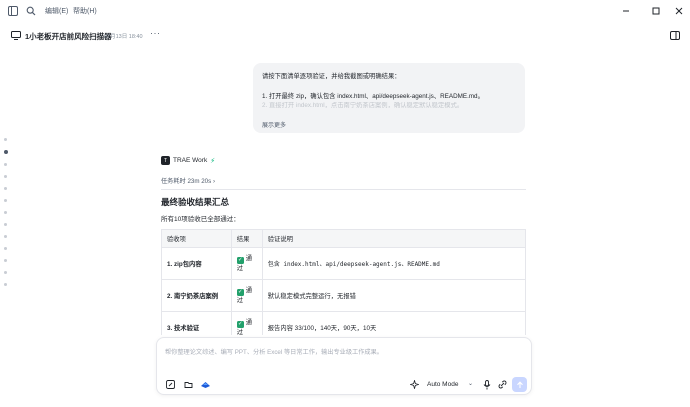  Describe the element at coordinates (213, 181) in the screenshot. I see `chevron-right-icon: ›` at that location.